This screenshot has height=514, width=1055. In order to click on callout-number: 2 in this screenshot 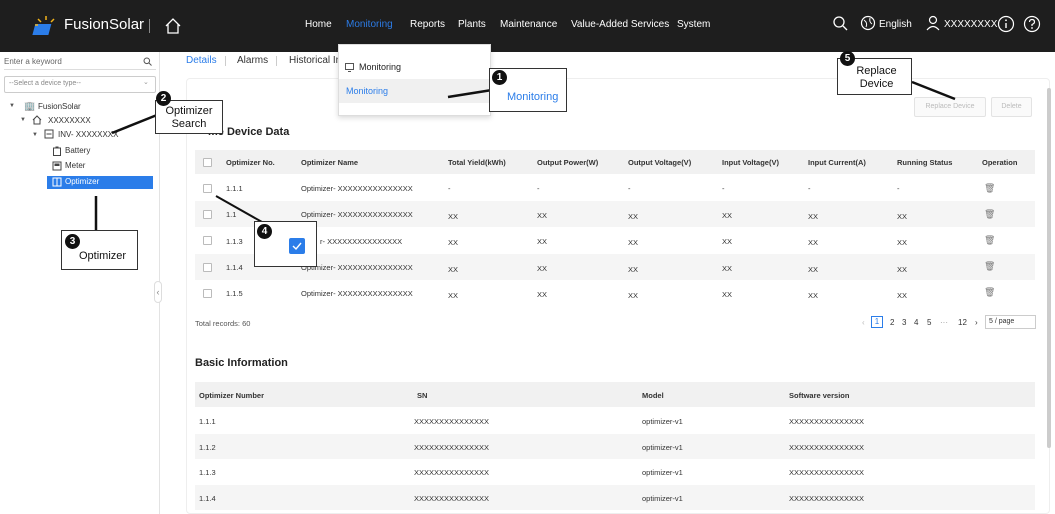, I will do `click(163, 98)`.